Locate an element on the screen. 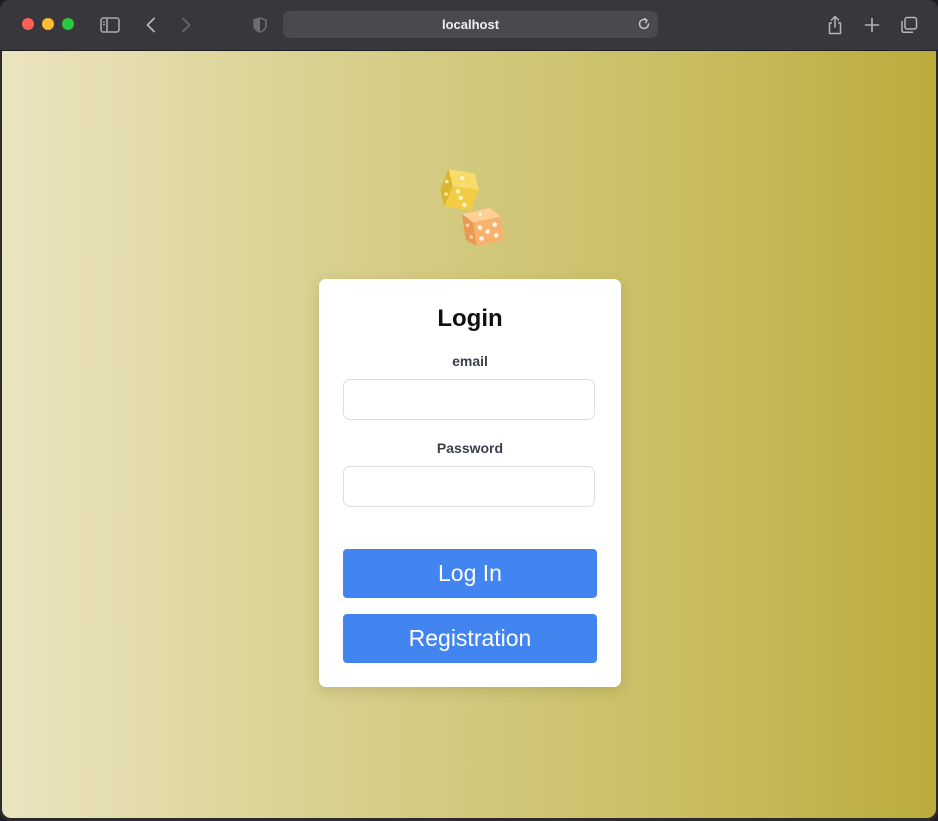 The width and height of the screenshot is (938, 821). address-bar: localhost is located at coordinates (470, 24).